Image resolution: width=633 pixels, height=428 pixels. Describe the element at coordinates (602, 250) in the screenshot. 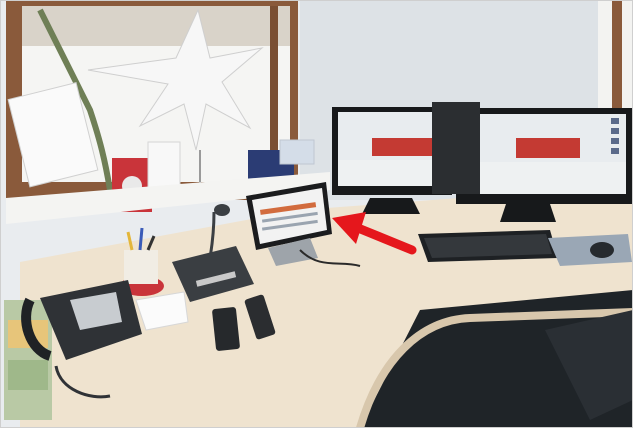

I see `mouse-icon` at that location.